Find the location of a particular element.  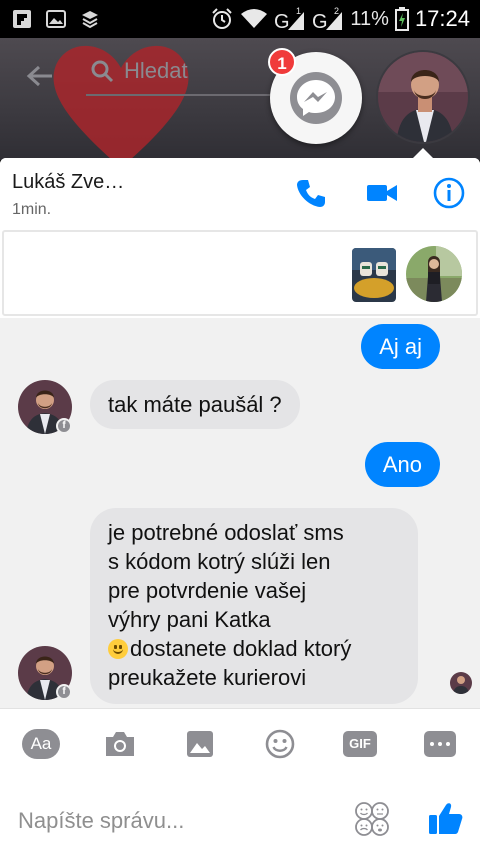

signal-icon: G2 is located at coordinates (327, 19).